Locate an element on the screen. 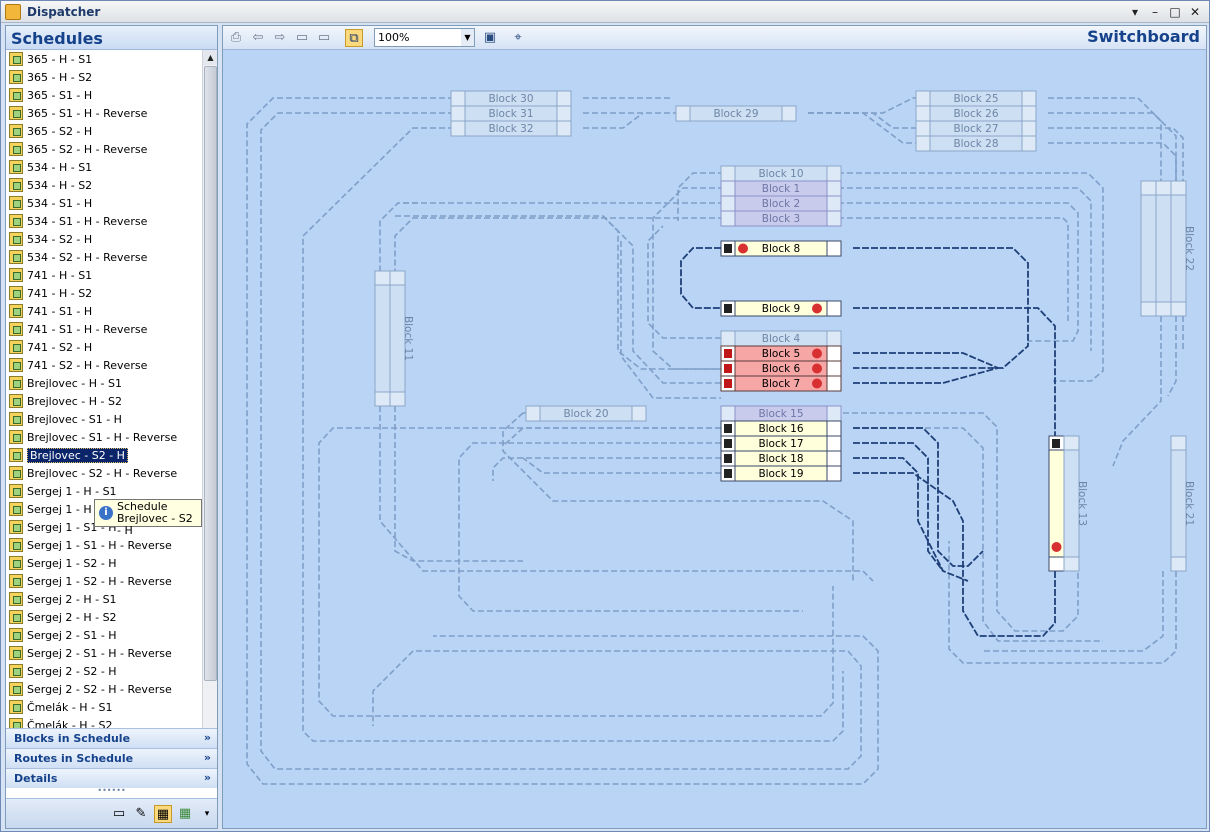  maximize-button: □ is located at coordinates (1175, 12).